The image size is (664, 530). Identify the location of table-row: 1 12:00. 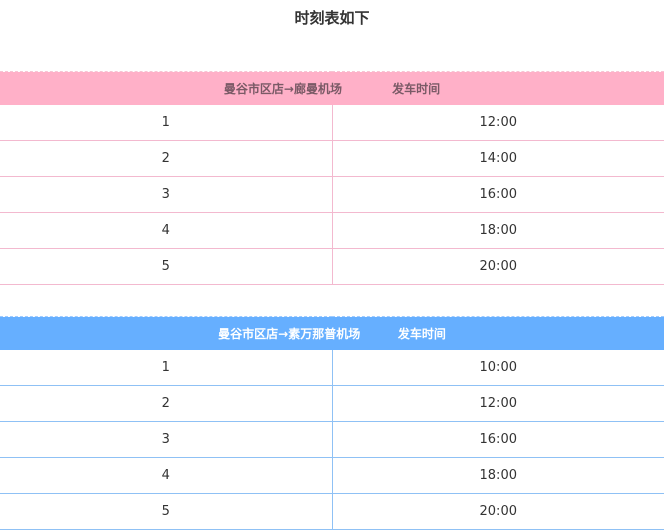
(332, 123).